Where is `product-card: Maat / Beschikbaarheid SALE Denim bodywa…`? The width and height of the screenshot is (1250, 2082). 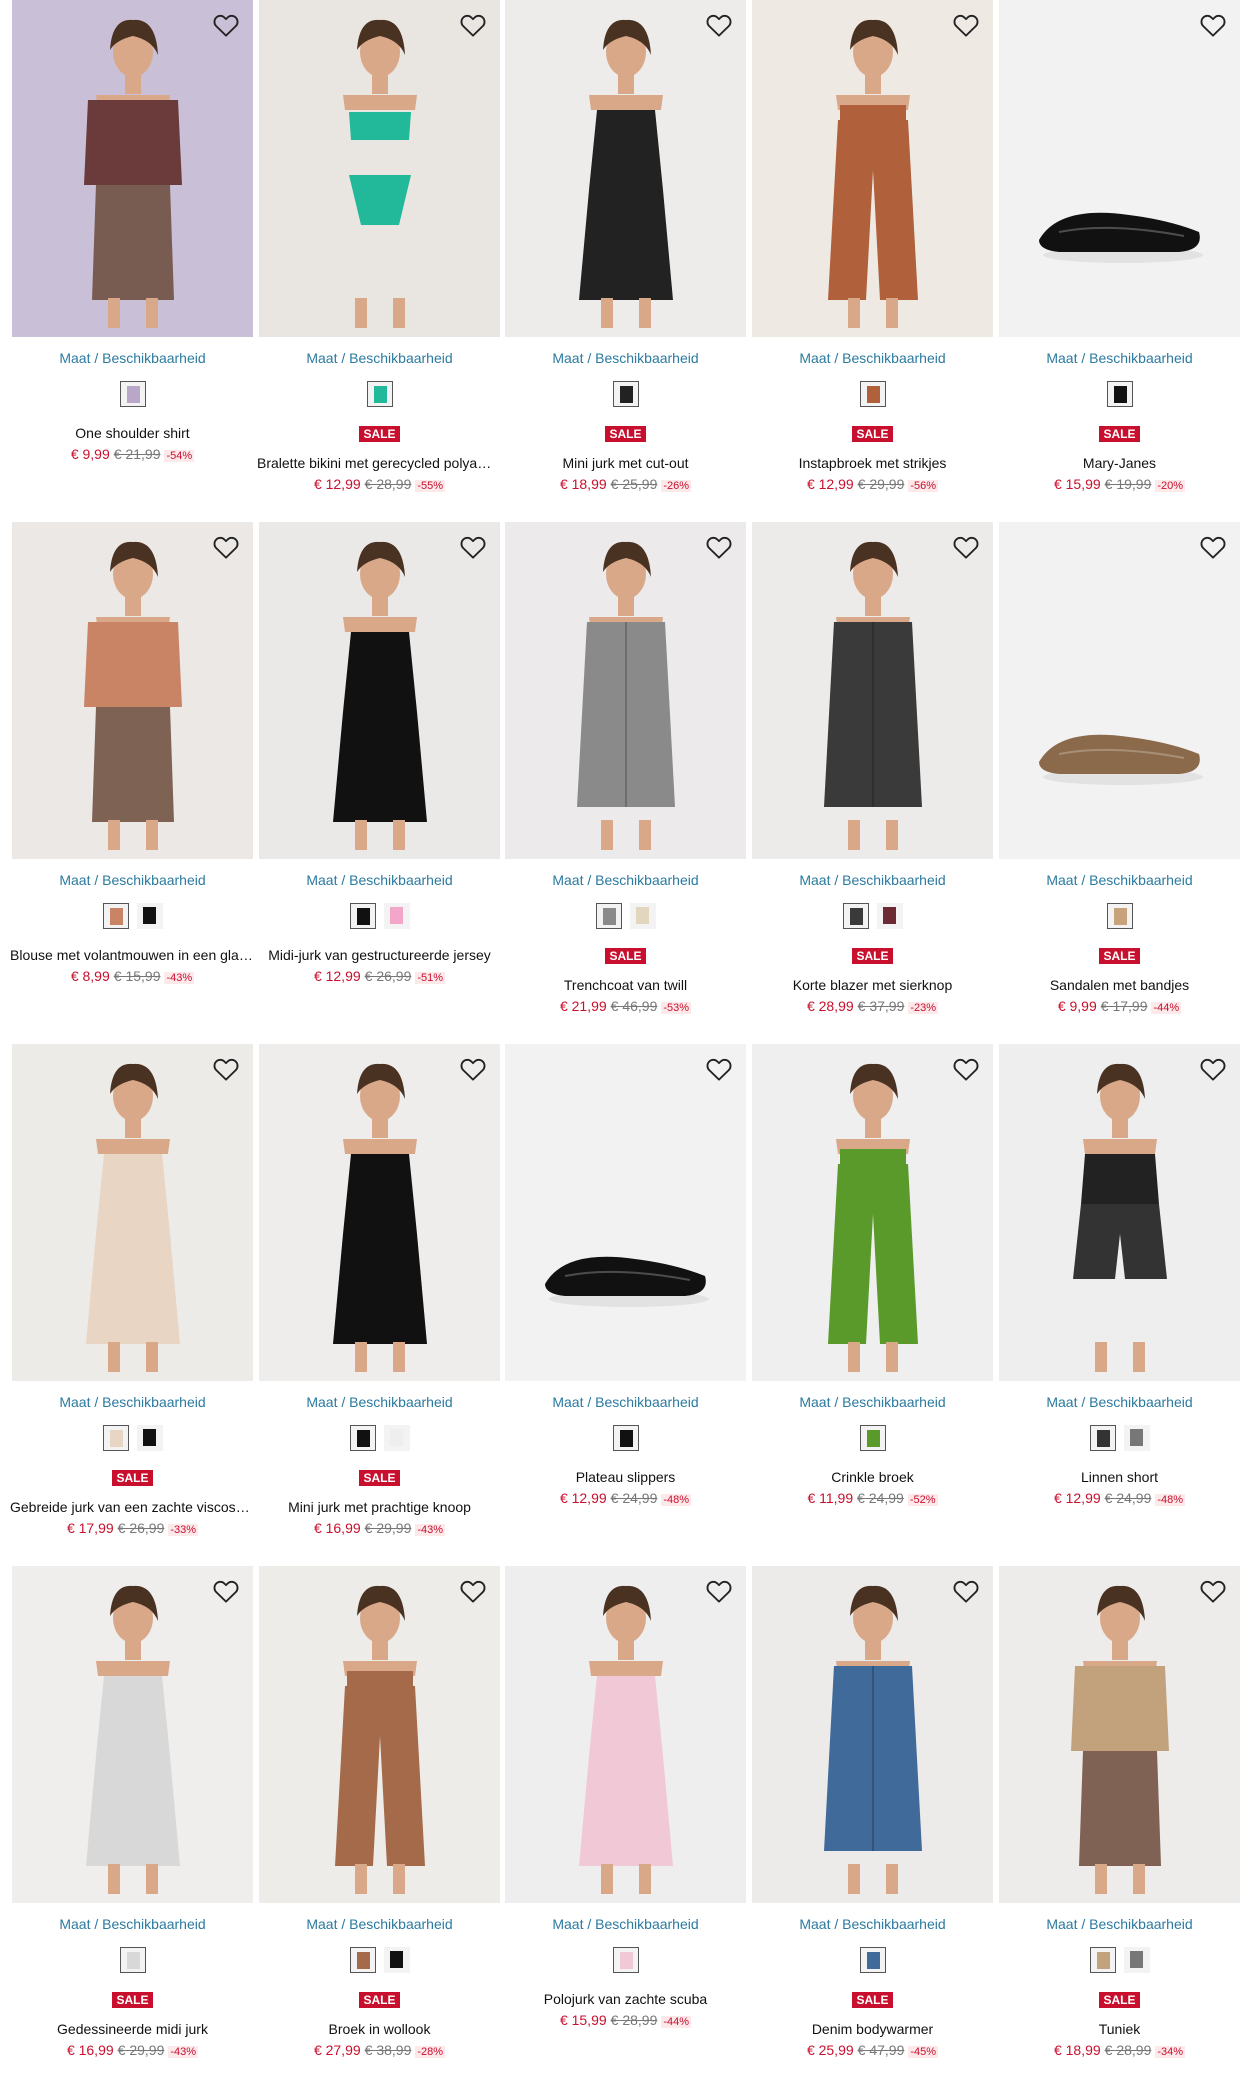
product-card: Maat / Beschikbaarheid SALE Denim bodywa… is located at coordinates (872, 1816).